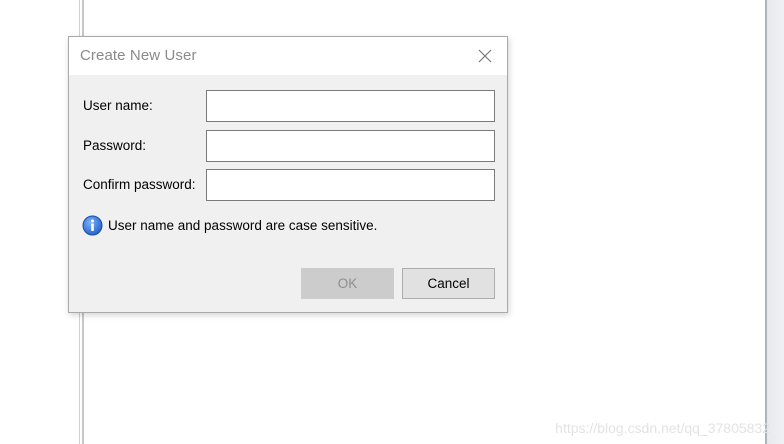 Image resolution: width=784 pixels, height=444 pixels. I want to click on username-input, so click(350, 106).